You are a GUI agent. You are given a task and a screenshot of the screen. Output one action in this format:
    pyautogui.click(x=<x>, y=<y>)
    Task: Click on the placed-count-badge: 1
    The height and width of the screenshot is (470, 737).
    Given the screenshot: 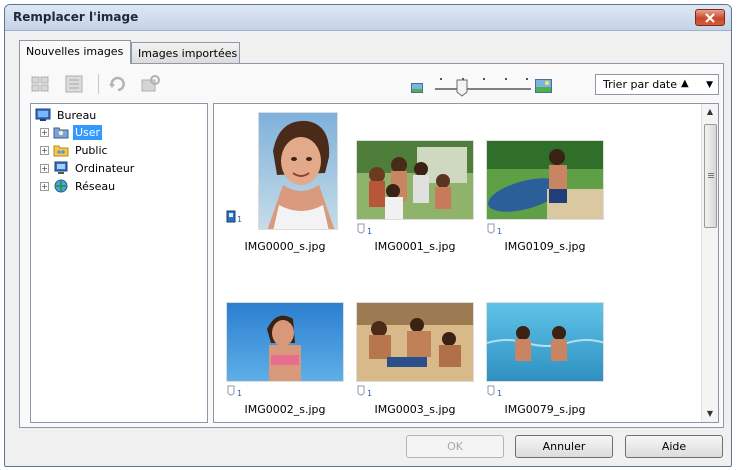 What is the action you would take?
    pyautogui.click(x=234, y=217)
    